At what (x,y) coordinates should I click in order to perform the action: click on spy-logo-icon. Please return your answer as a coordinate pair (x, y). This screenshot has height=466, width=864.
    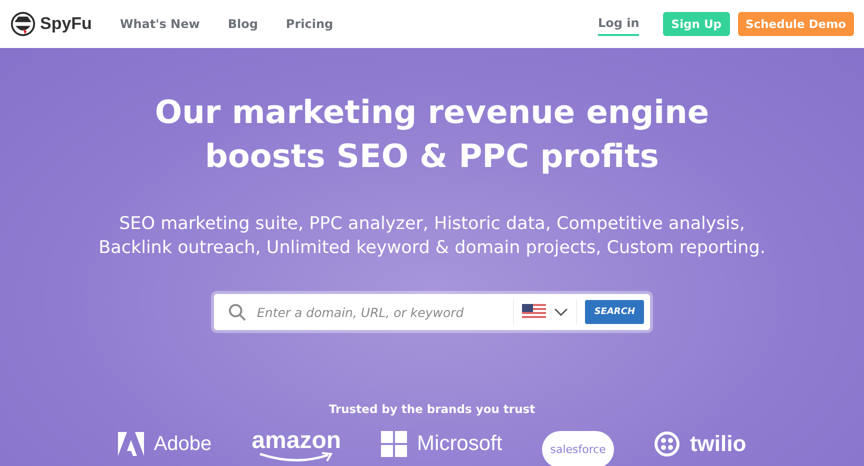
    Looking at the image, I should click on (23, 24).